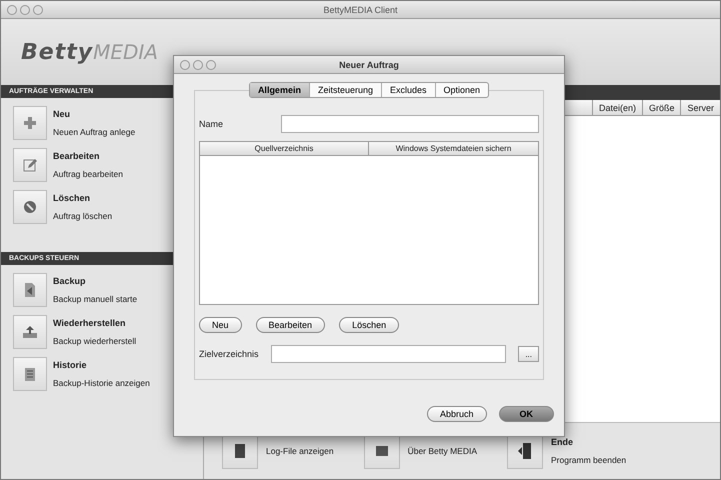 This screenshot has width=721, height=480. Describe the element at coordinates (360, 9) in the screenshot. I see `window-title: BettyMEDIA Client` at that location.